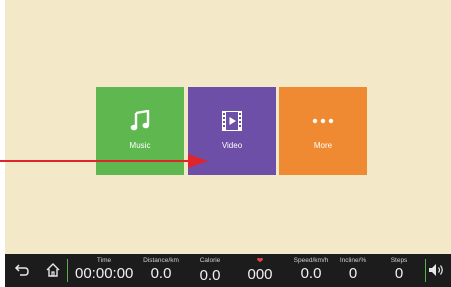  Describe the element at coordinates (311, 260) in the screenshot. I see `speed-caption: Speed/km/h` at that location.